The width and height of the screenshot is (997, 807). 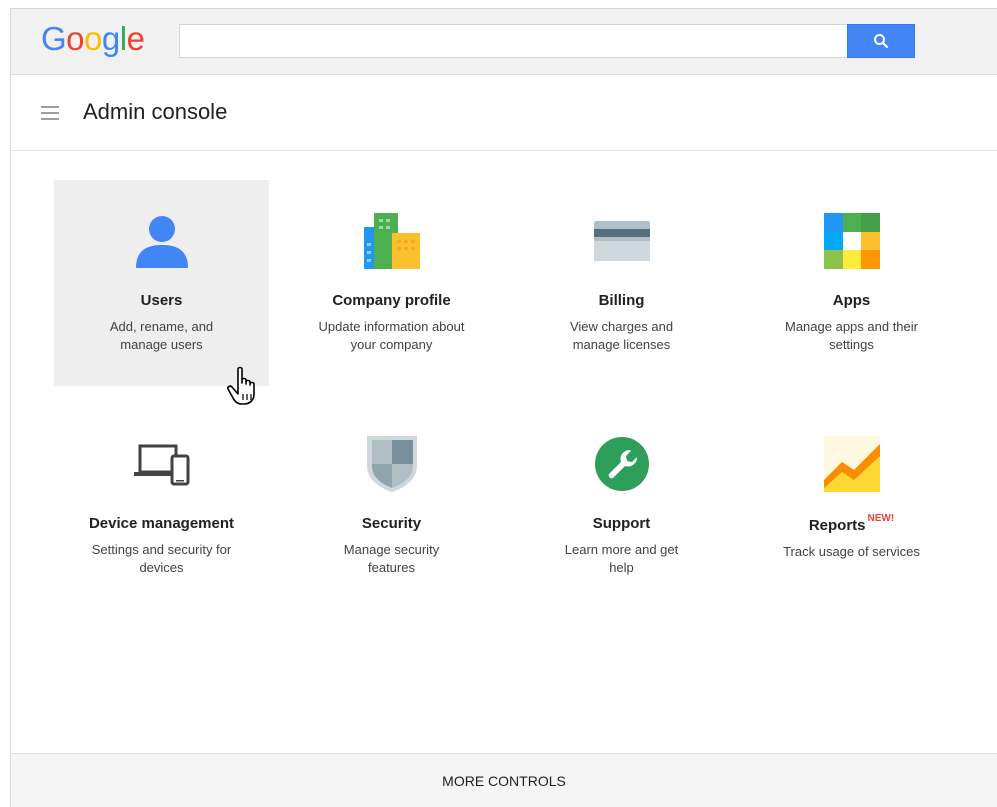 I want to click on google-logo: Google, so click(x=93, y=39).